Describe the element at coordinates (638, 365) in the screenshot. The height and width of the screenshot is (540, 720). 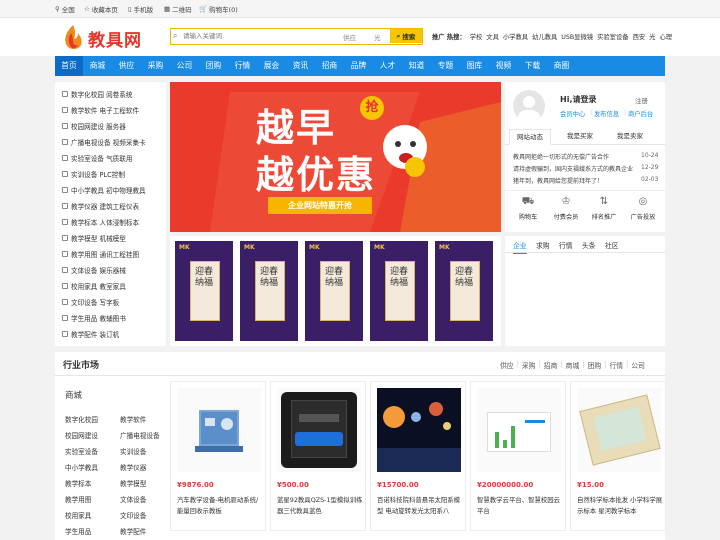
I see `market-link: 公司` at that location.